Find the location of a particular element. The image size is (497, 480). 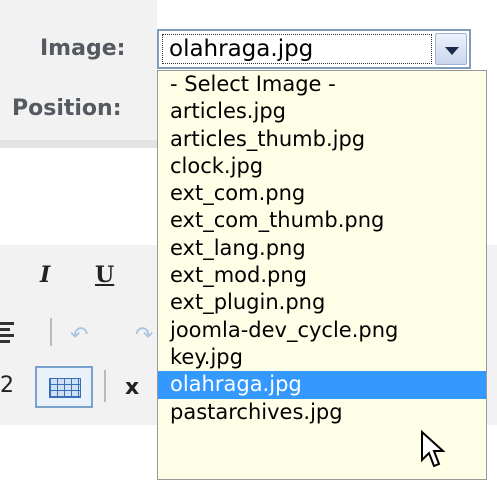

dropdown-option: joomla-dev_cycle.png is located at coordinates (322, 330).